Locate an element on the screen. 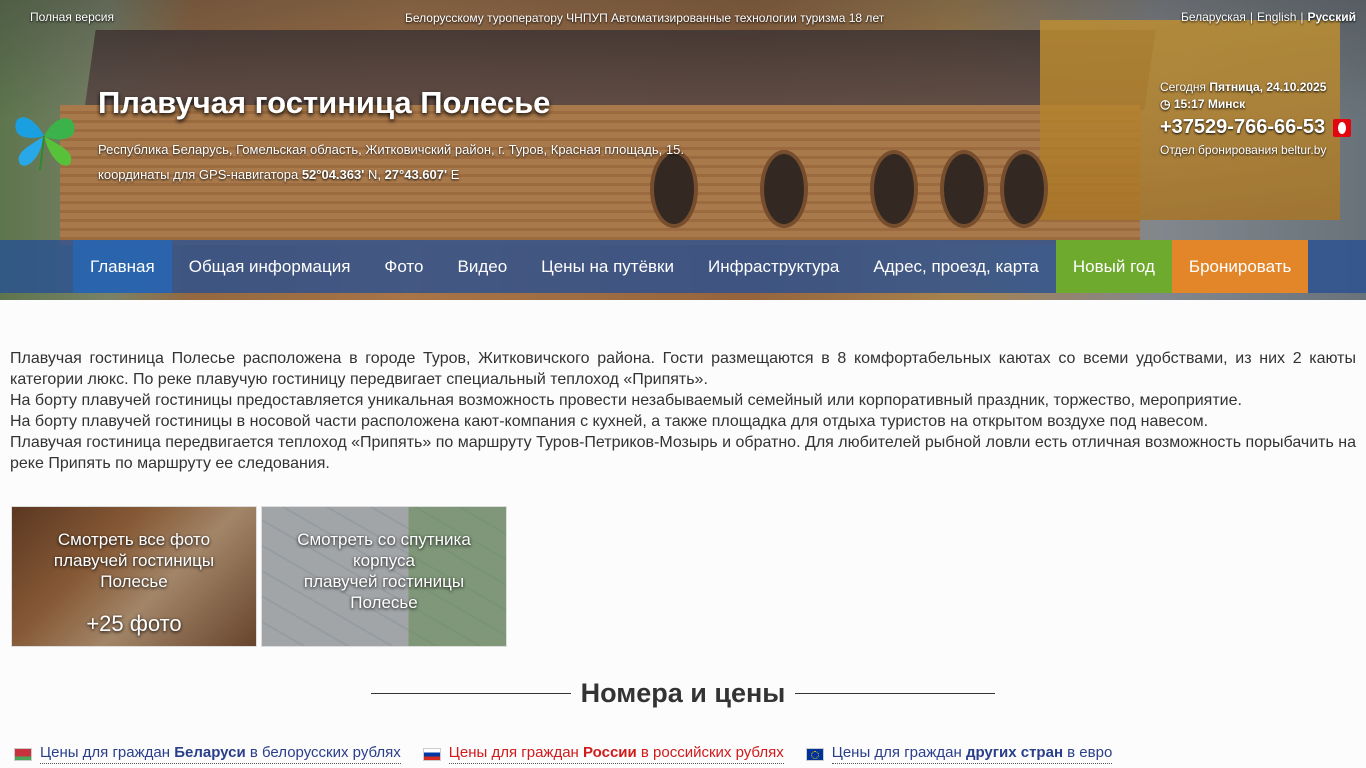 Image resolution: width=1366 pixels, height=768 pixels. booking-department: Отдел бронирования beltur.by is located at coordinates (1260, 150).